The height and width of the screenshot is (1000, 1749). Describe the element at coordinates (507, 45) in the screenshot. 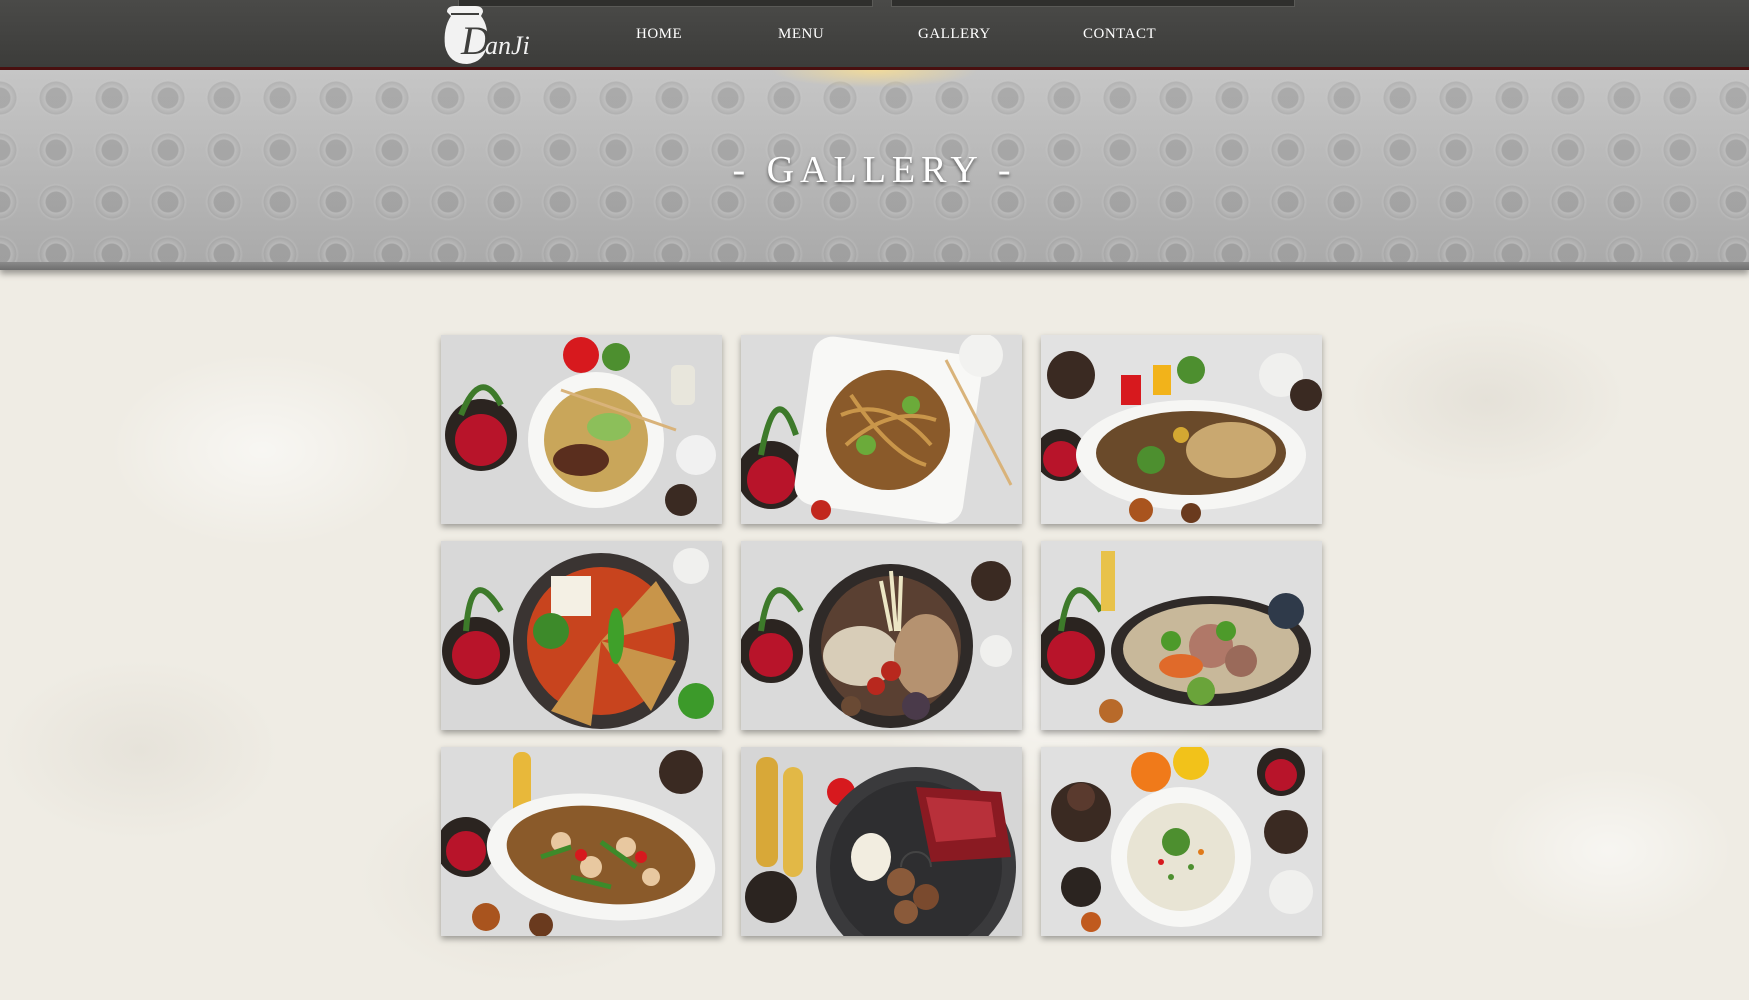

I see `svg-text: anJi` at that location.